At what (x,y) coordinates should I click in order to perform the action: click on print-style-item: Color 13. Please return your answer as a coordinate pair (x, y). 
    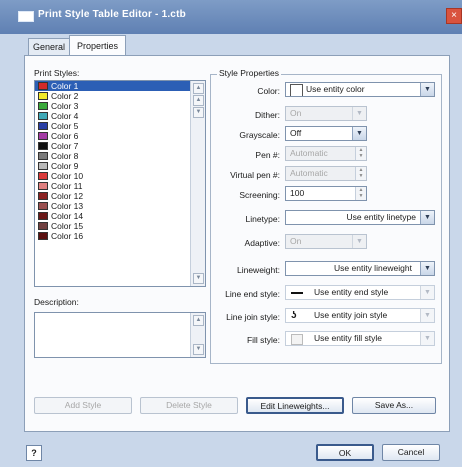
    Looking at the image, I should click on (120, 206).